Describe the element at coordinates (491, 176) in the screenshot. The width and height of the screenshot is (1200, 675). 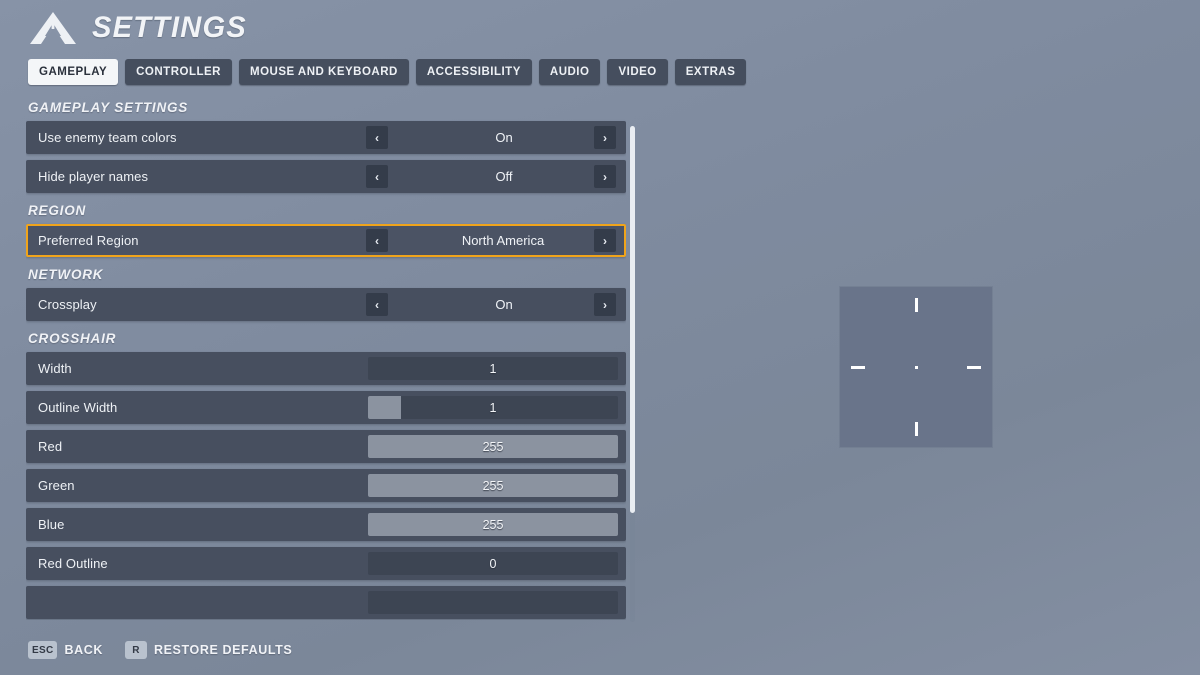
I see `option-control: ‹ Off ›` at that location.